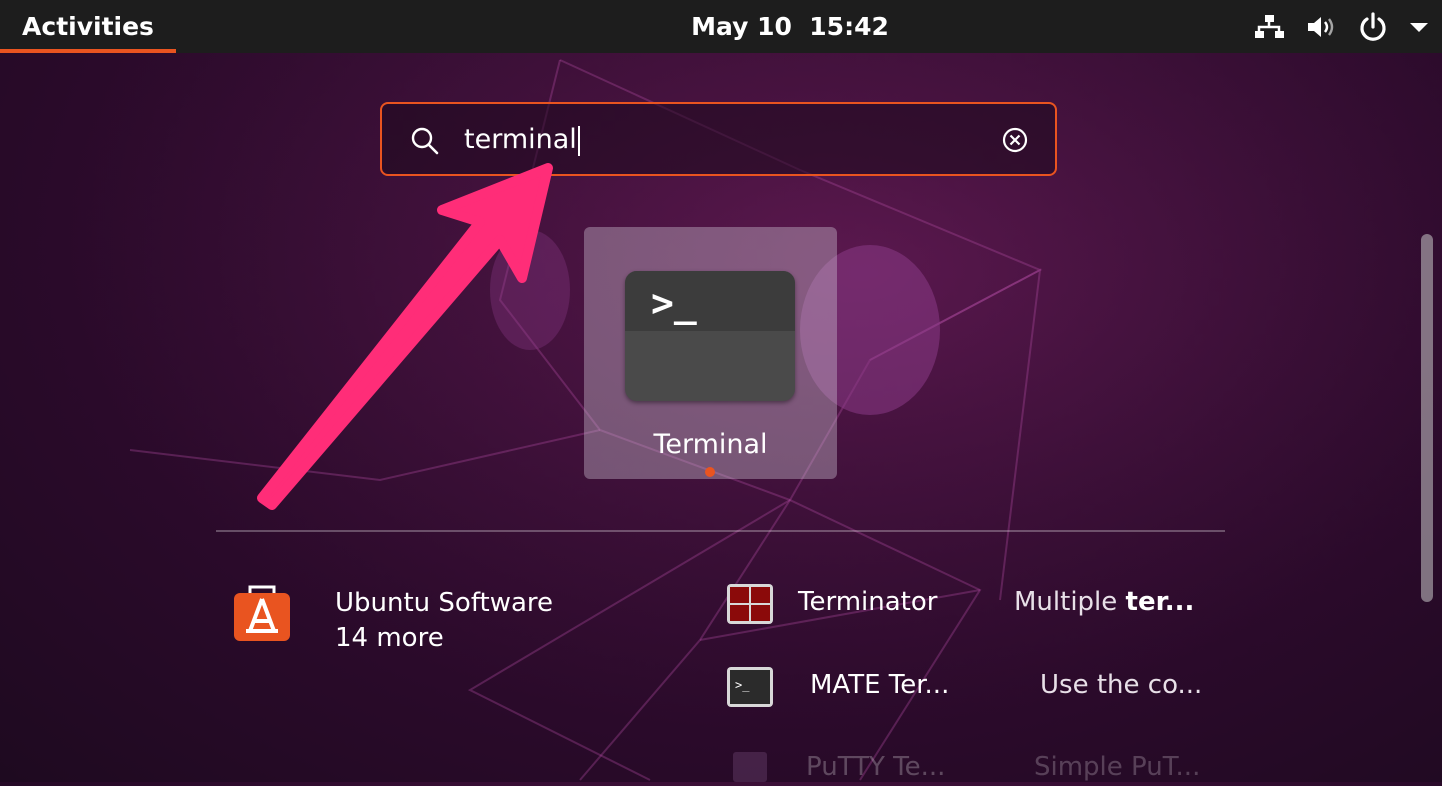  Describe the element at coordinates (1373, 26) in the screenshot. I see `power-icon` at that location.